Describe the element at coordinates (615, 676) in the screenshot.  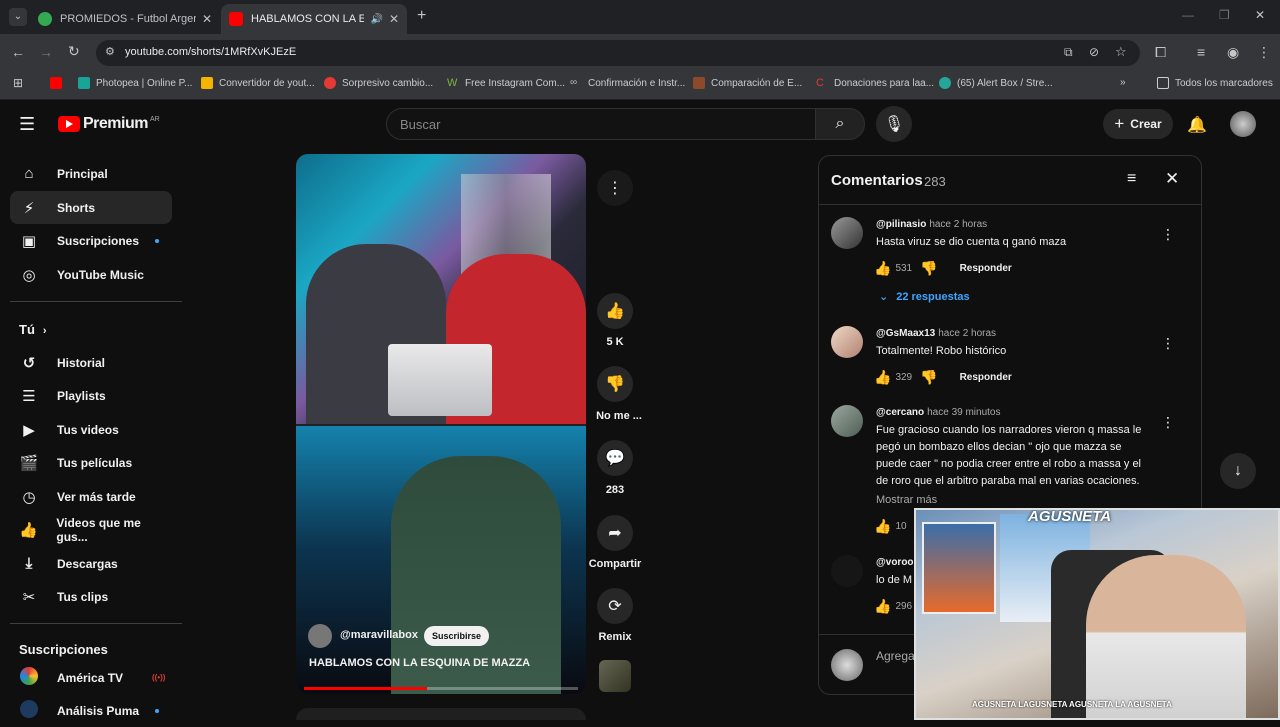
I see `audio-source-thumbnail` at that location.